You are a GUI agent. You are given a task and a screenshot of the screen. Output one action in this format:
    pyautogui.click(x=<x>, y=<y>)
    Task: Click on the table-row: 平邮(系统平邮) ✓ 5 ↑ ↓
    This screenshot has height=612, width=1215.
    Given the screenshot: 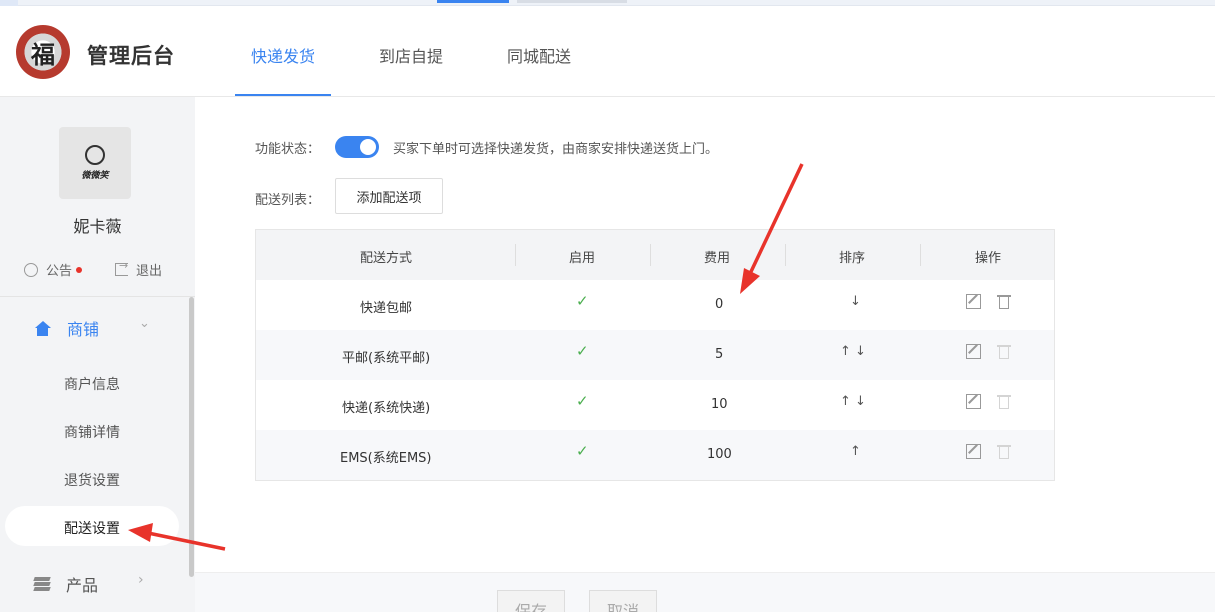 What is the action you would take?
    pyautogui.click(x=655, y=355)
    